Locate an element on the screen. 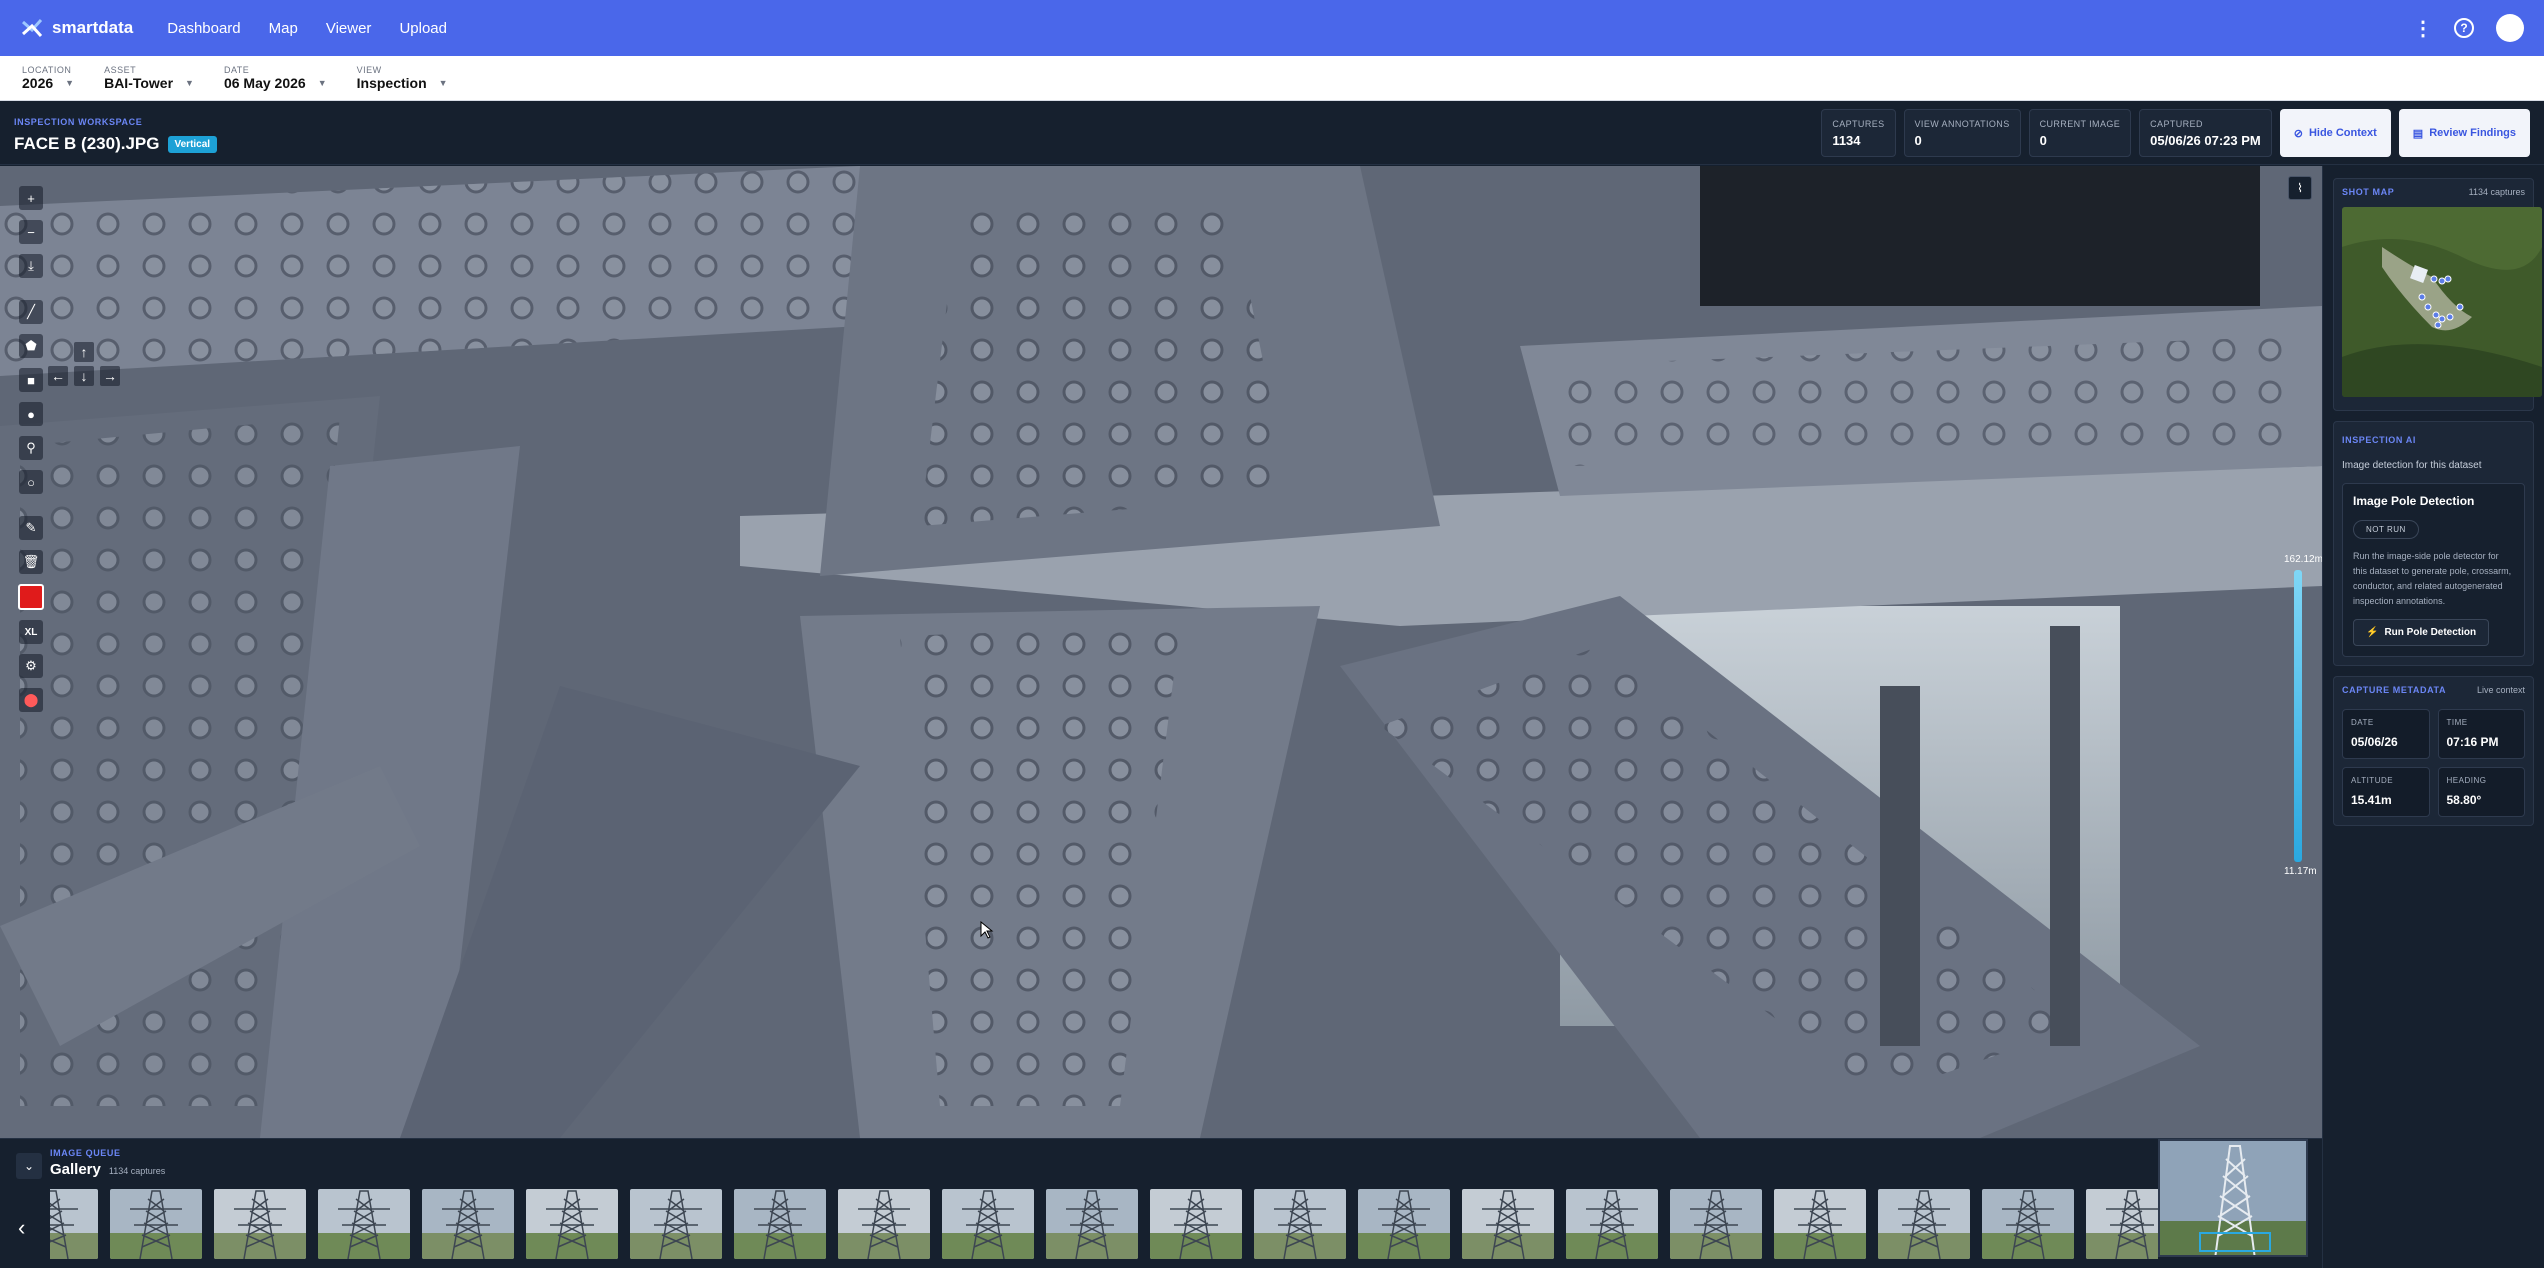 Image resolution: width=2544 pixels, height=1268 pixels. nav-viewer: Viewer is located at coordinates (349, 28).